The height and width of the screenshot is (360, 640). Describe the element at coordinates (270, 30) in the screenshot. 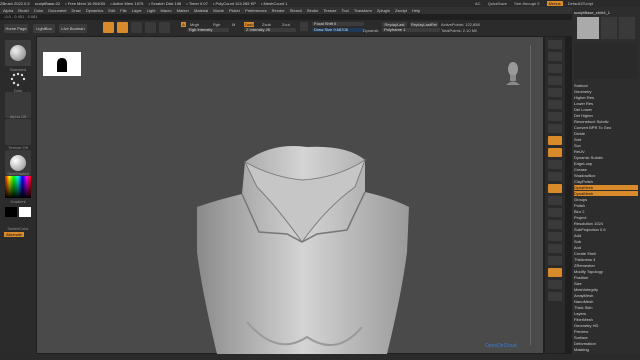

I see `z-intensity-slider: Z Intensity 25` at that location.